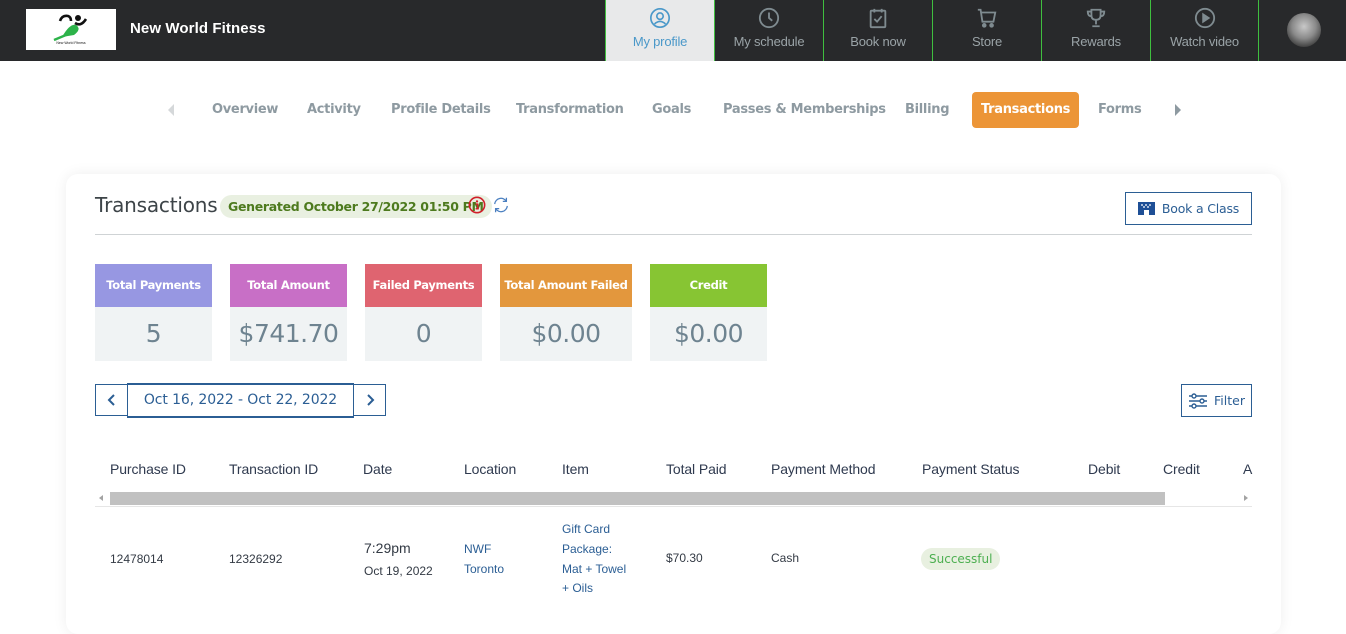  Describe the element at coordinates (423, 285) in the screenshot. I see `stat-label: Failed Payments` at that location.